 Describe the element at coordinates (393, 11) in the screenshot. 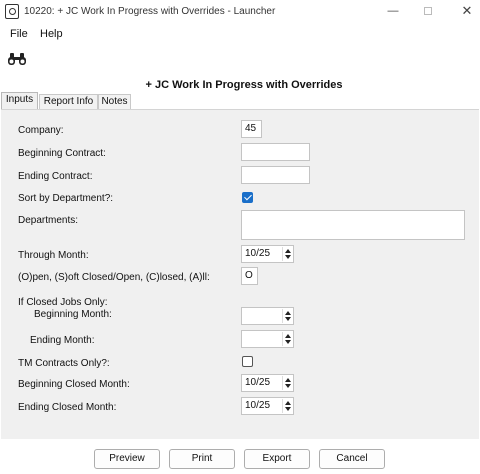

I see `minimize-button: —` at that location.